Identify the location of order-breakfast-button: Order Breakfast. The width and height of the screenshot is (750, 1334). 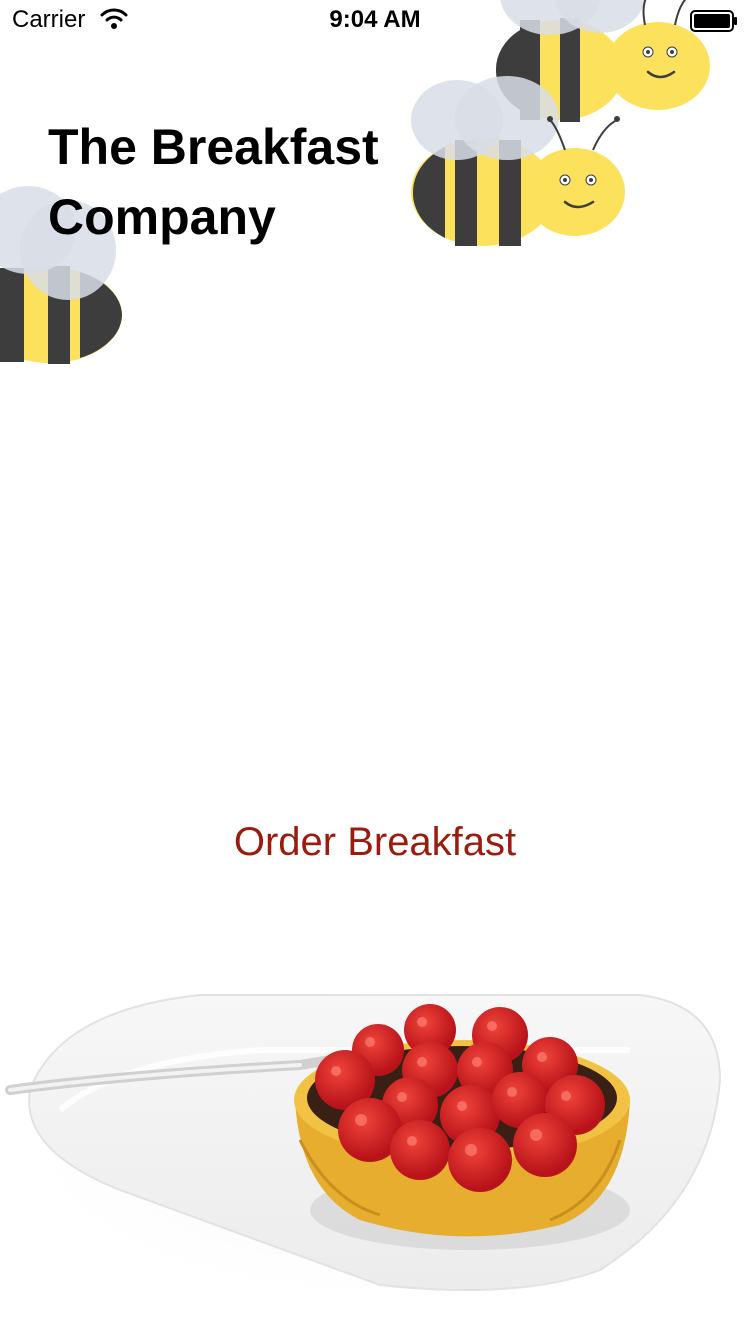
(375, 842).